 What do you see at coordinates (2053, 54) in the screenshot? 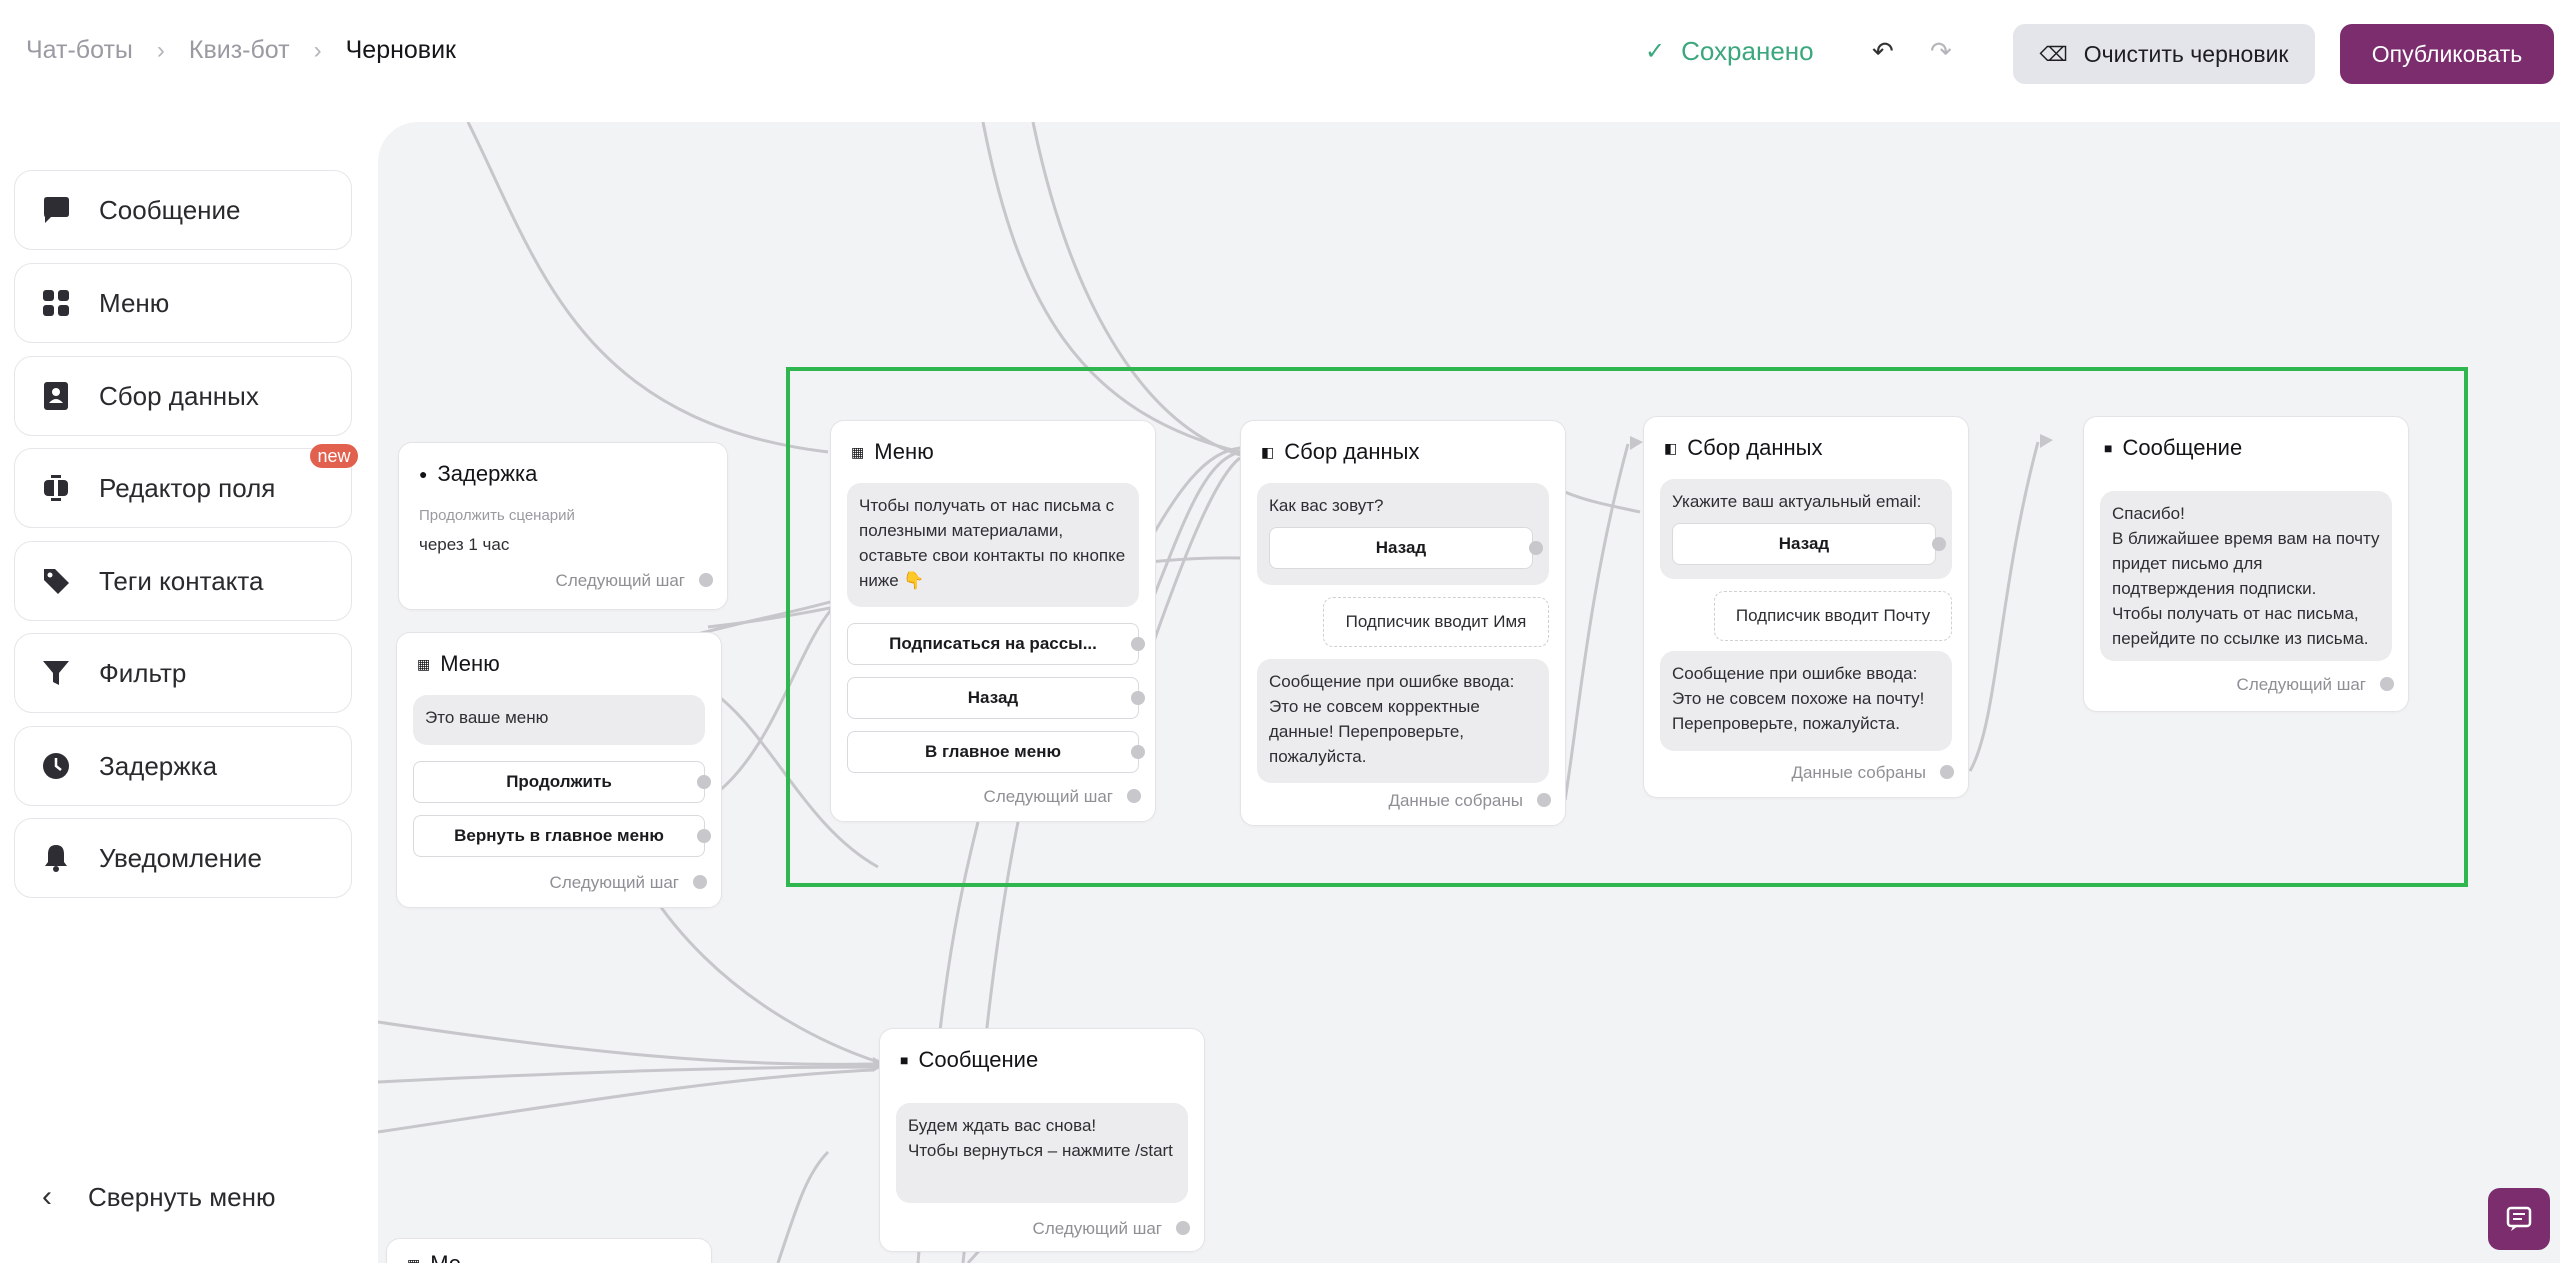
I see `eraser-icon: ⌫` at bounding box center [2053, 54].